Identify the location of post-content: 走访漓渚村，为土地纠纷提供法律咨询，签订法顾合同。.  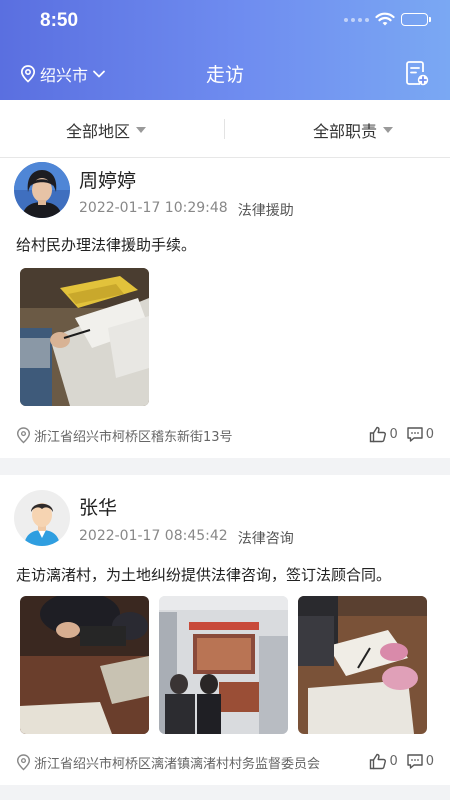
(204, 575).